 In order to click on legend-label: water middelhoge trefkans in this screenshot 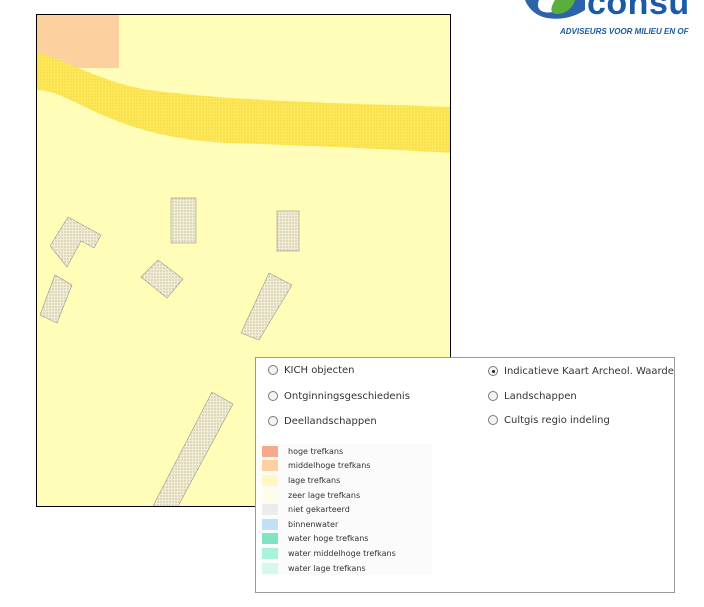, I will do `click(342, 553)`.